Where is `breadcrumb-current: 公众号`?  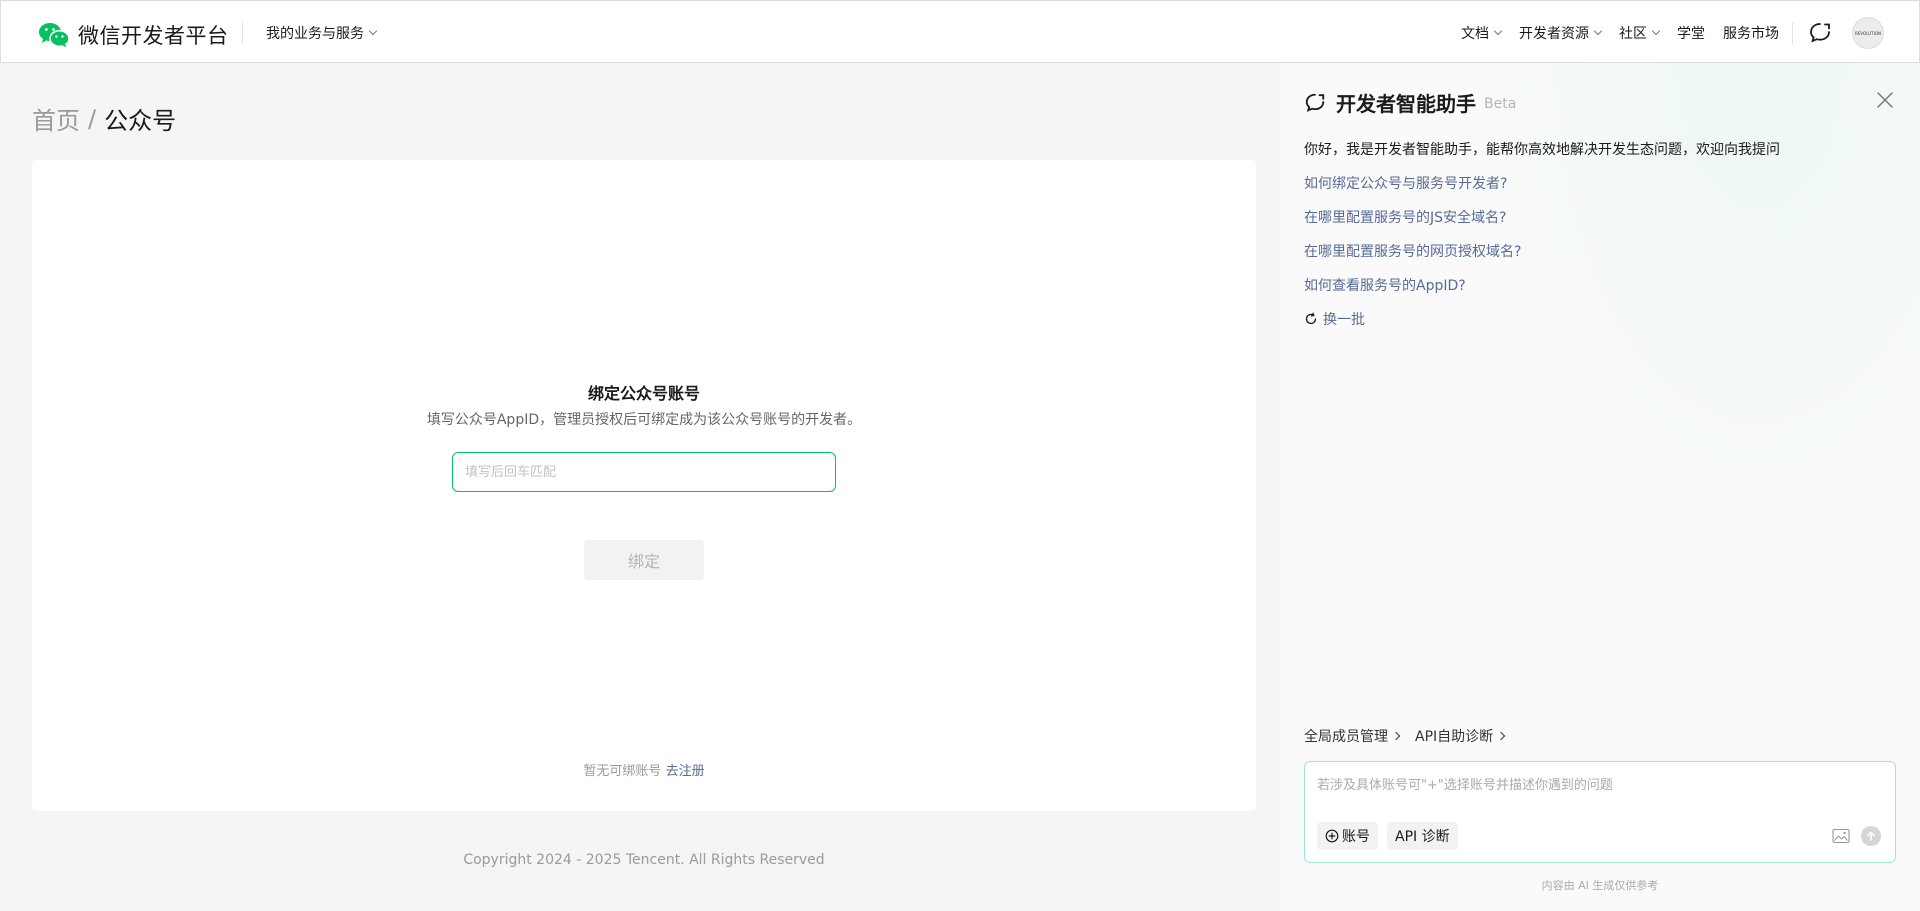 breadcrumb-current: 公众号 is located at coordinates (140, 121).